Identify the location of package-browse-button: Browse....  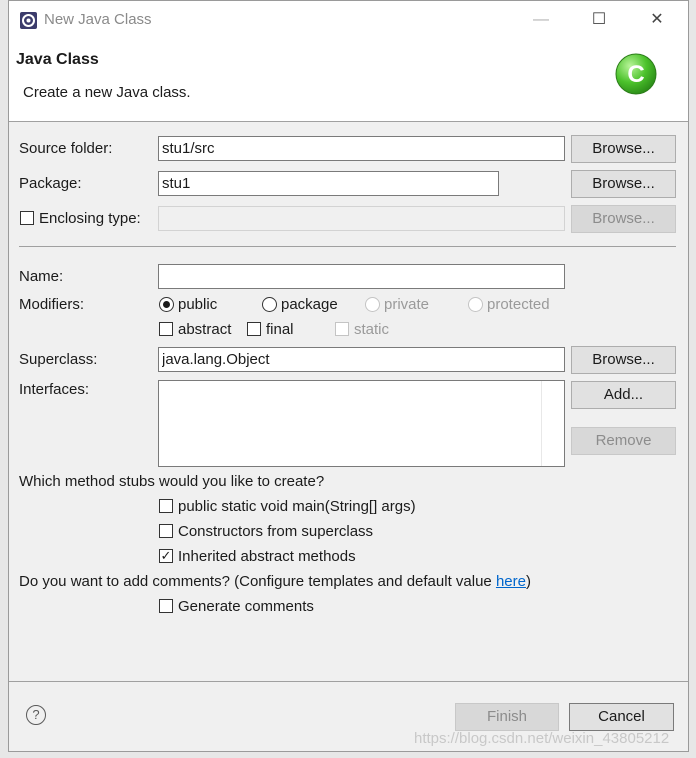
(623, 184).